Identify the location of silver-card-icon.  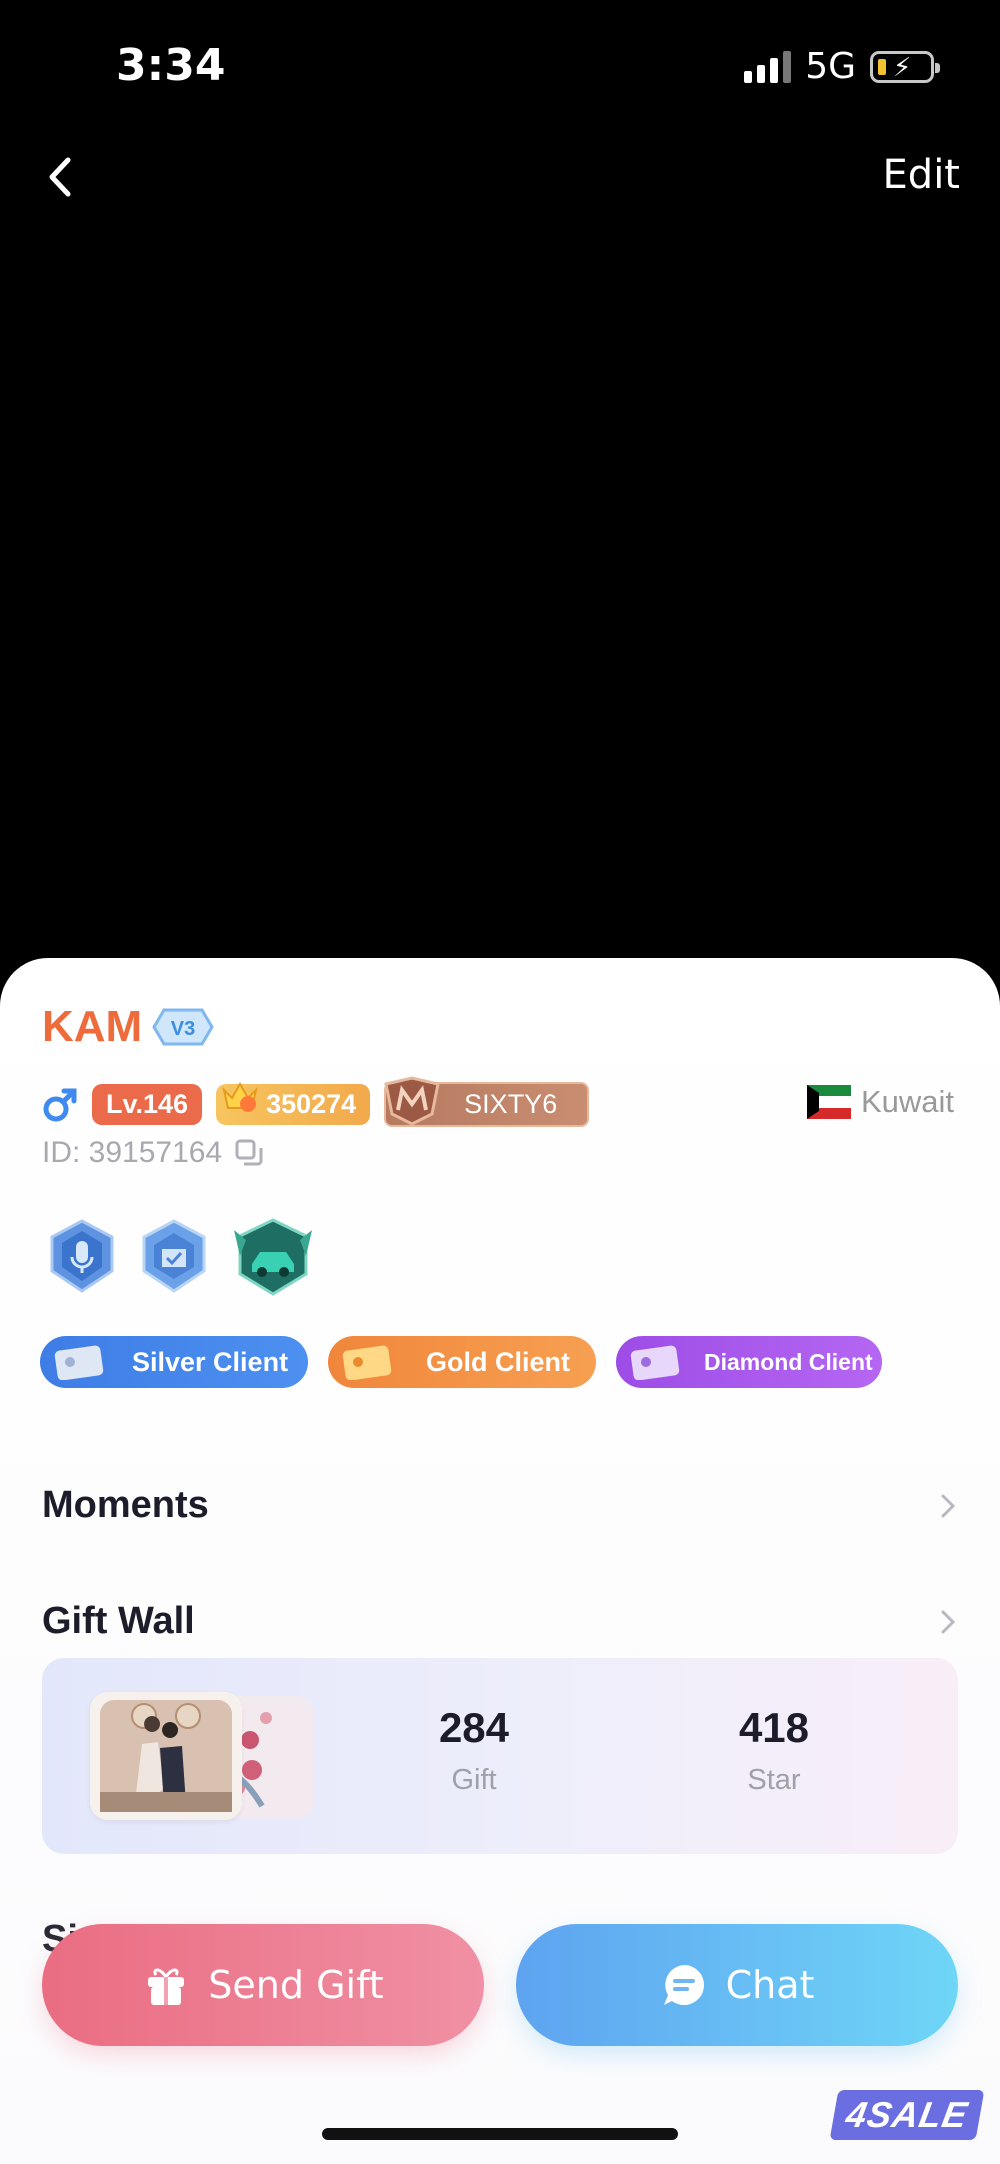
(79, 1362).